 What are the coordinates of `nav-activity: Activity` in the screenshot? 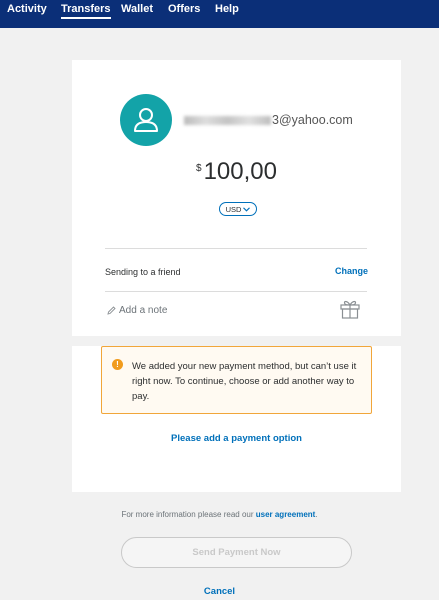 It's located at (27, 7).